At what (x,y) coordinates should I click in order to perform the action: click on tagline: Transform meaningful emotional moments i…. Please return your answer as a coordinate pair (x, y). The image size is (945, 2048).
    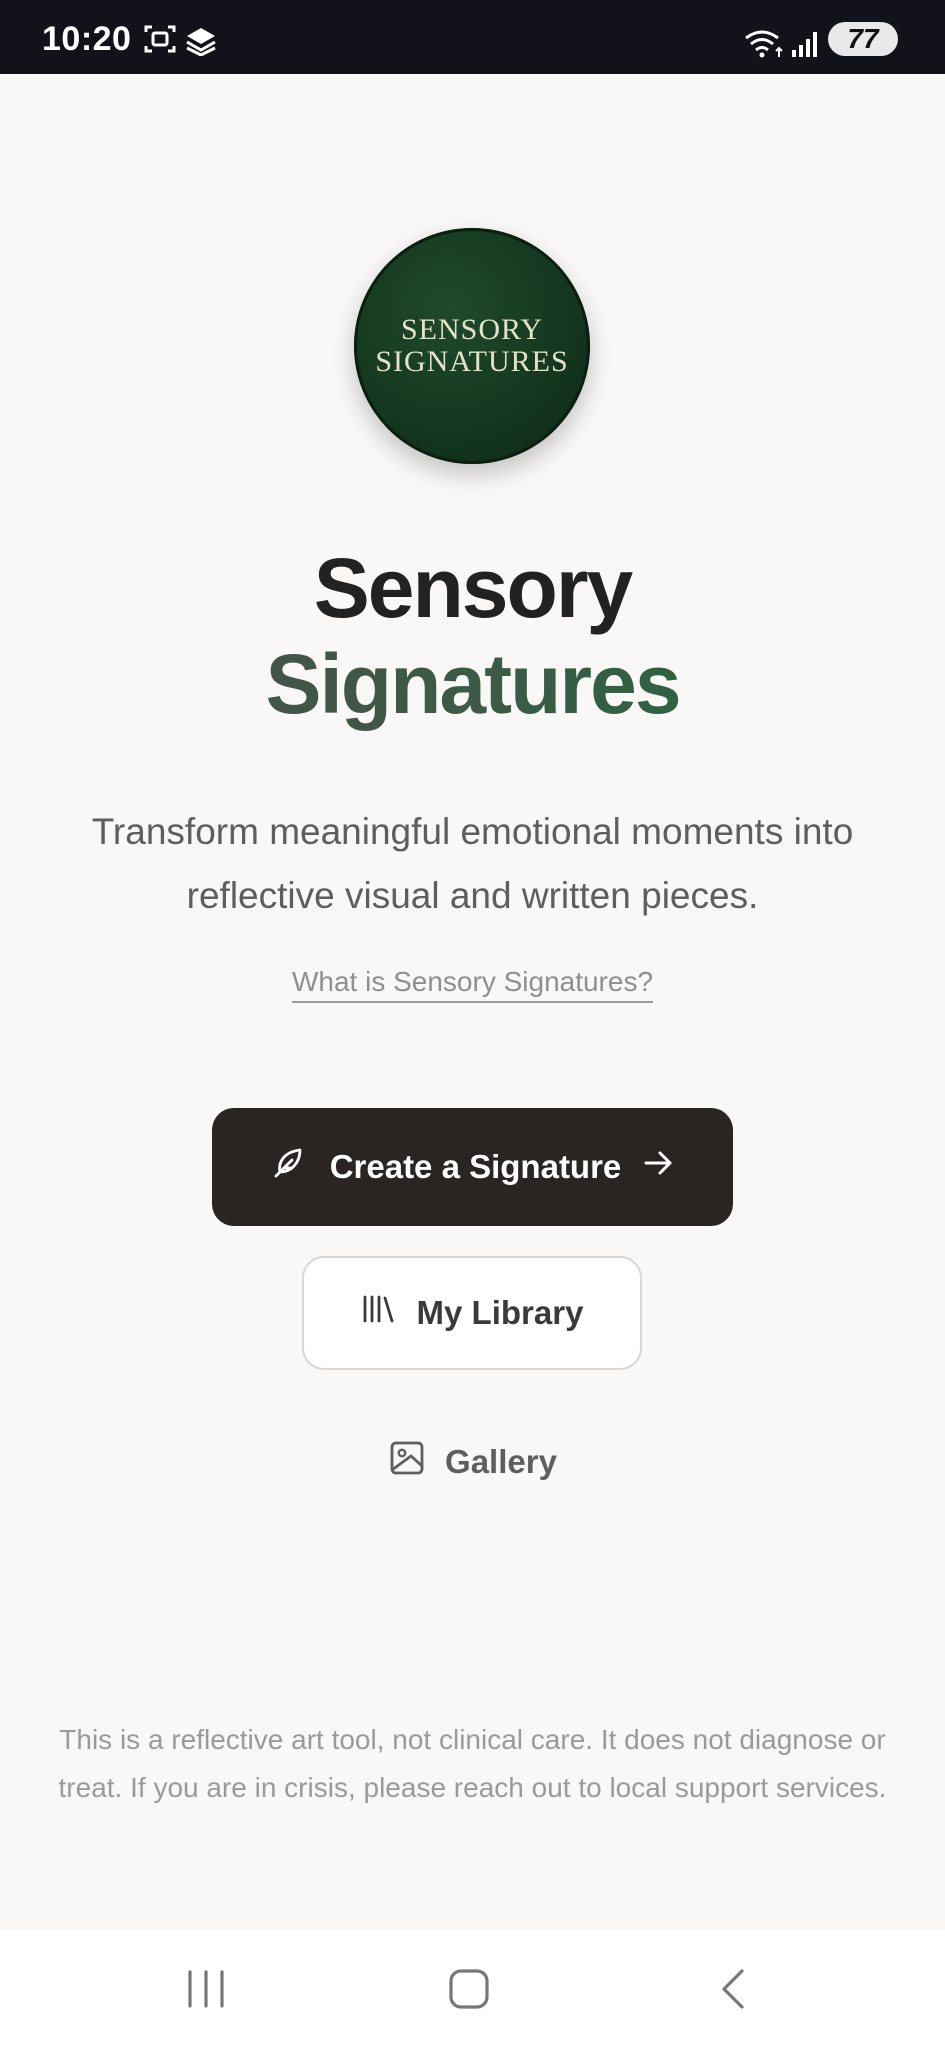
    Looking at the image, I should click on (472, 863).